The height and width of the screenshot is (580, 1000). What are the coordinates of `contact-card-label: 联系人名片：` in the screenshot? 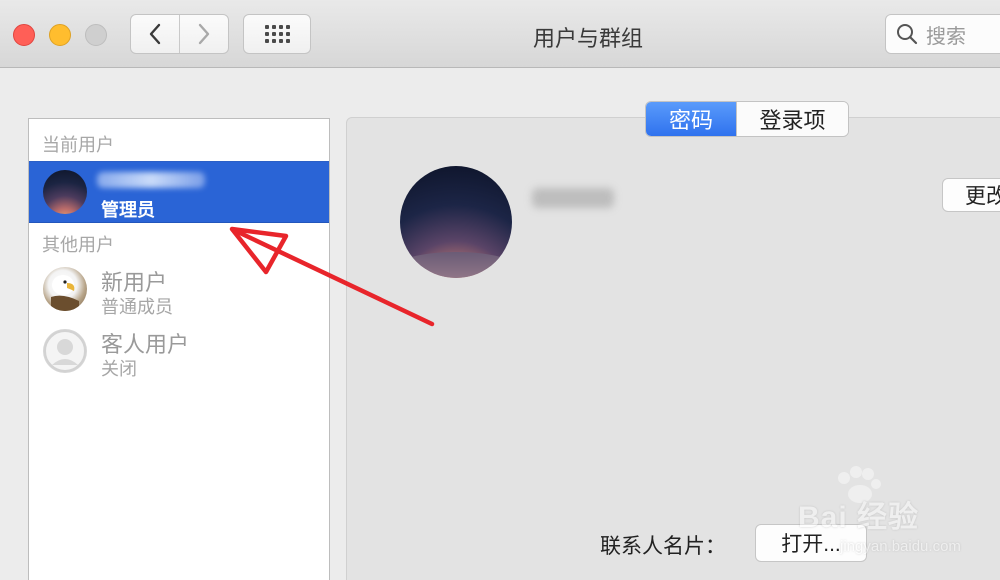 It's located at (663, 546).